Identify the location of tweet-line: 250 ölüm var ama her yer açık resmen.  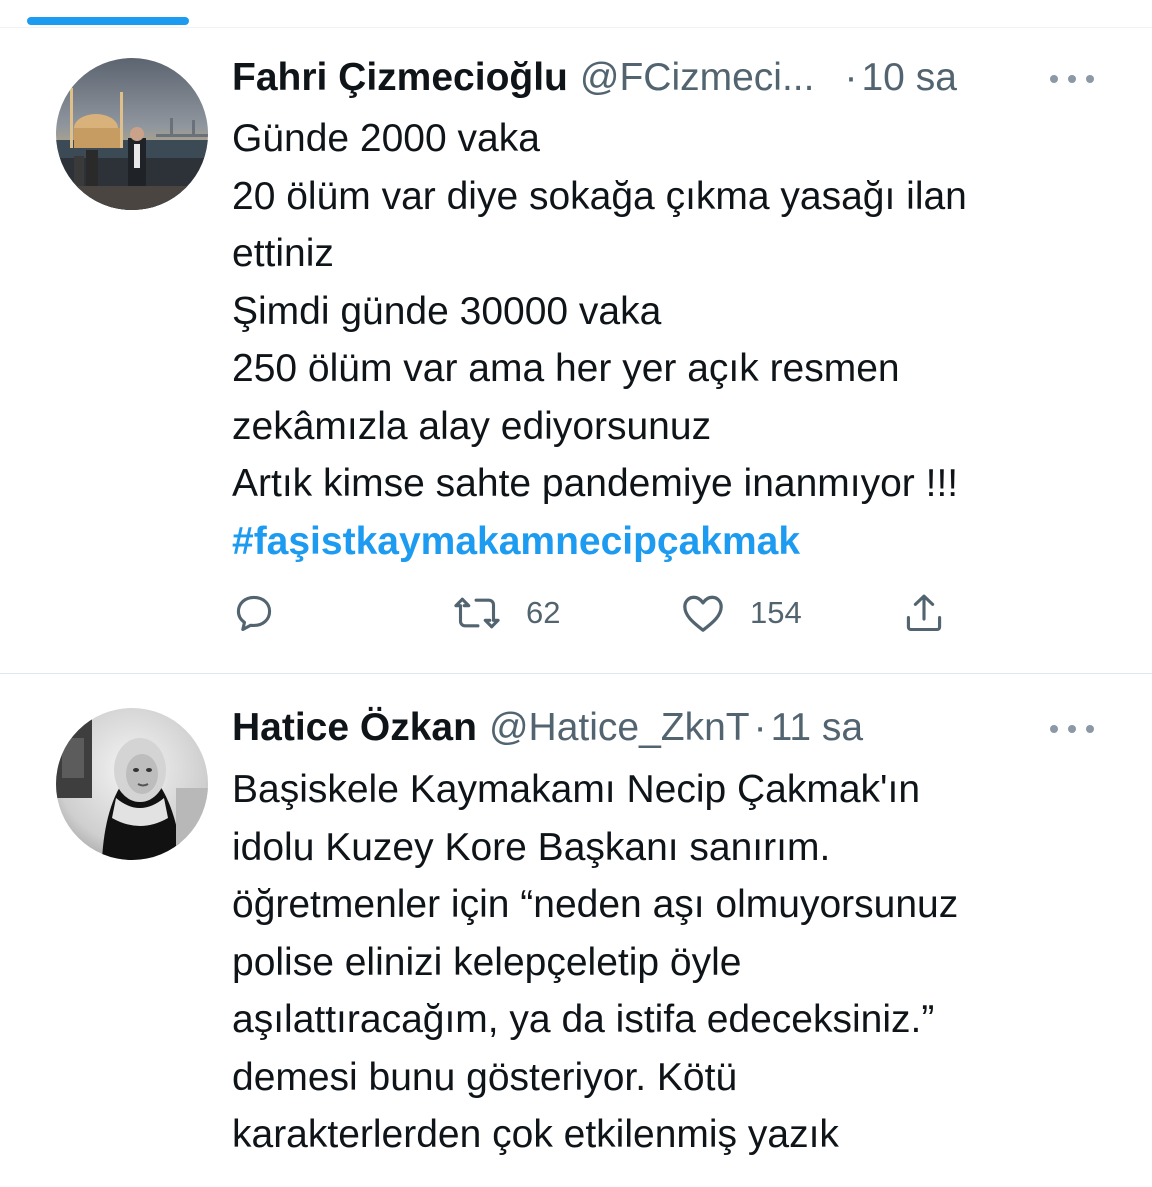
(566, 368).